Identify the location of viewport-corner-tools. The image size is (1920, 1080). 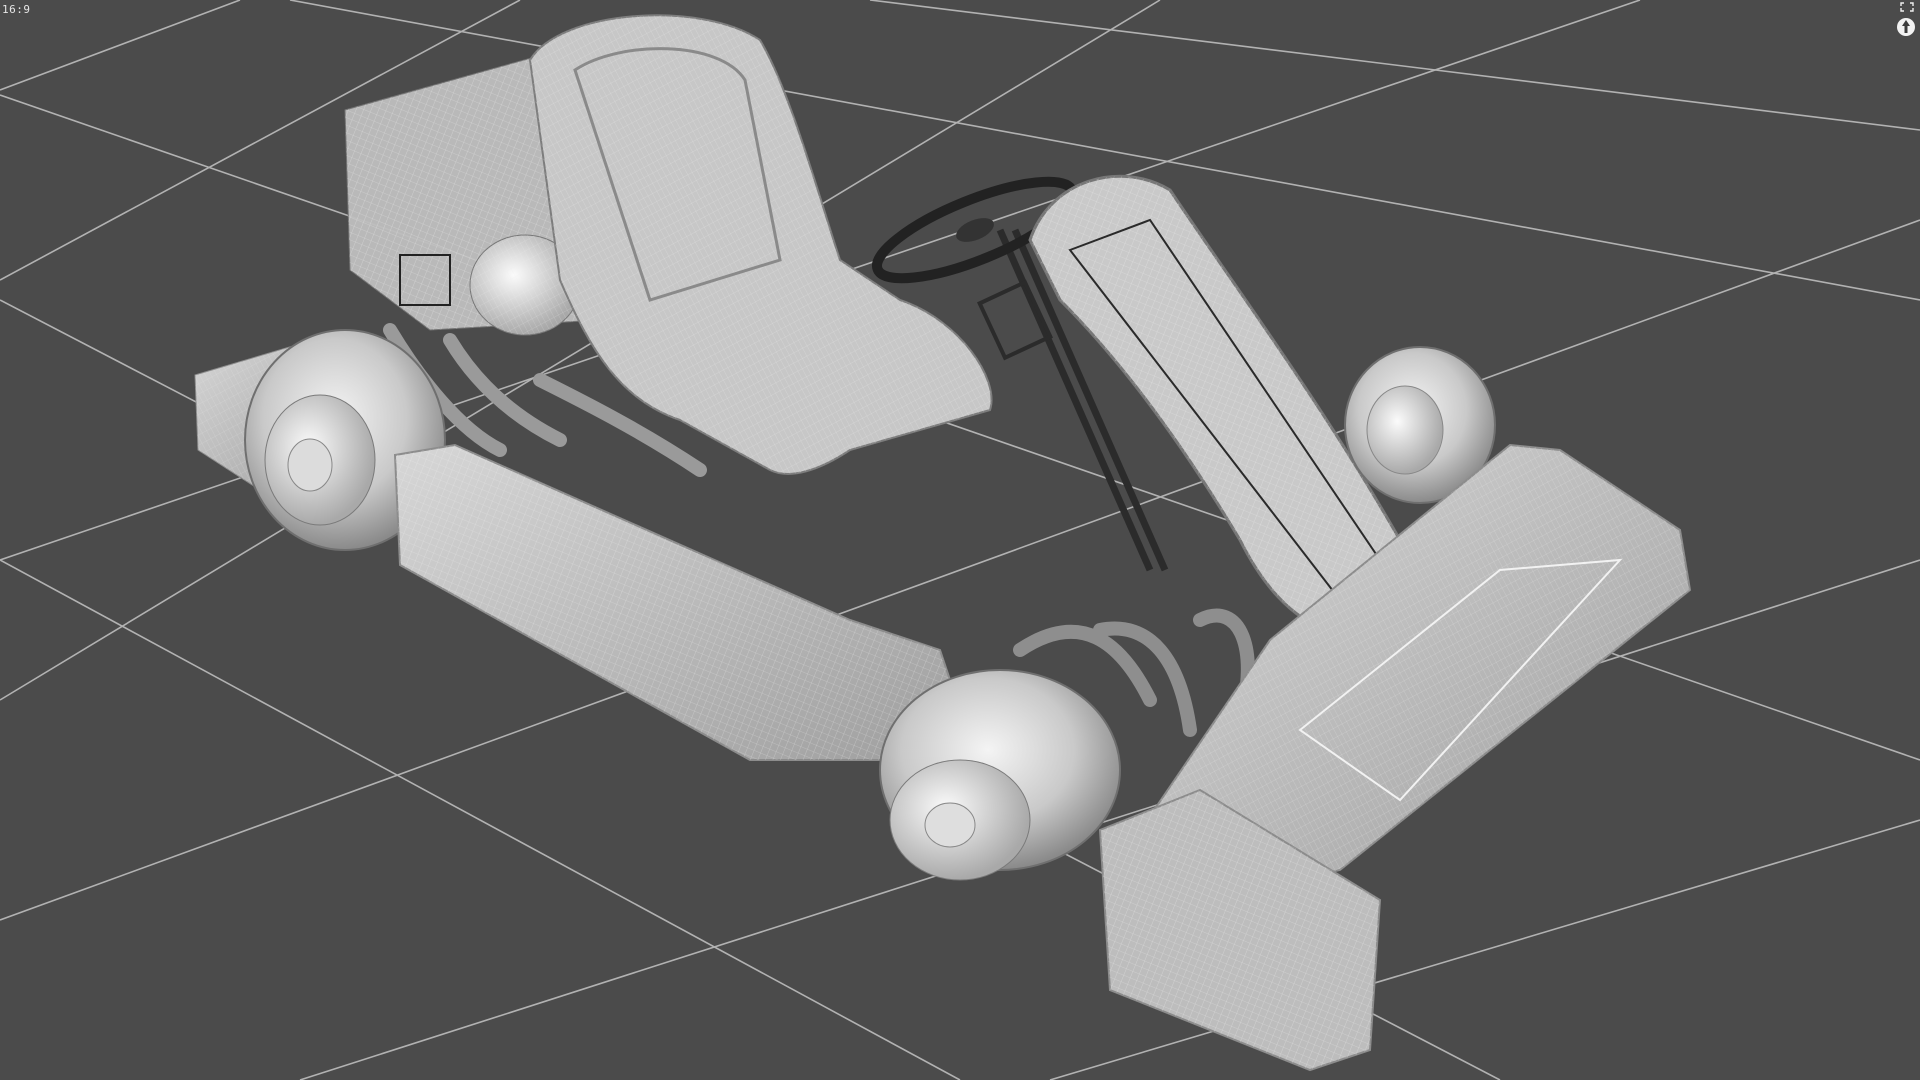
(1906, 21).